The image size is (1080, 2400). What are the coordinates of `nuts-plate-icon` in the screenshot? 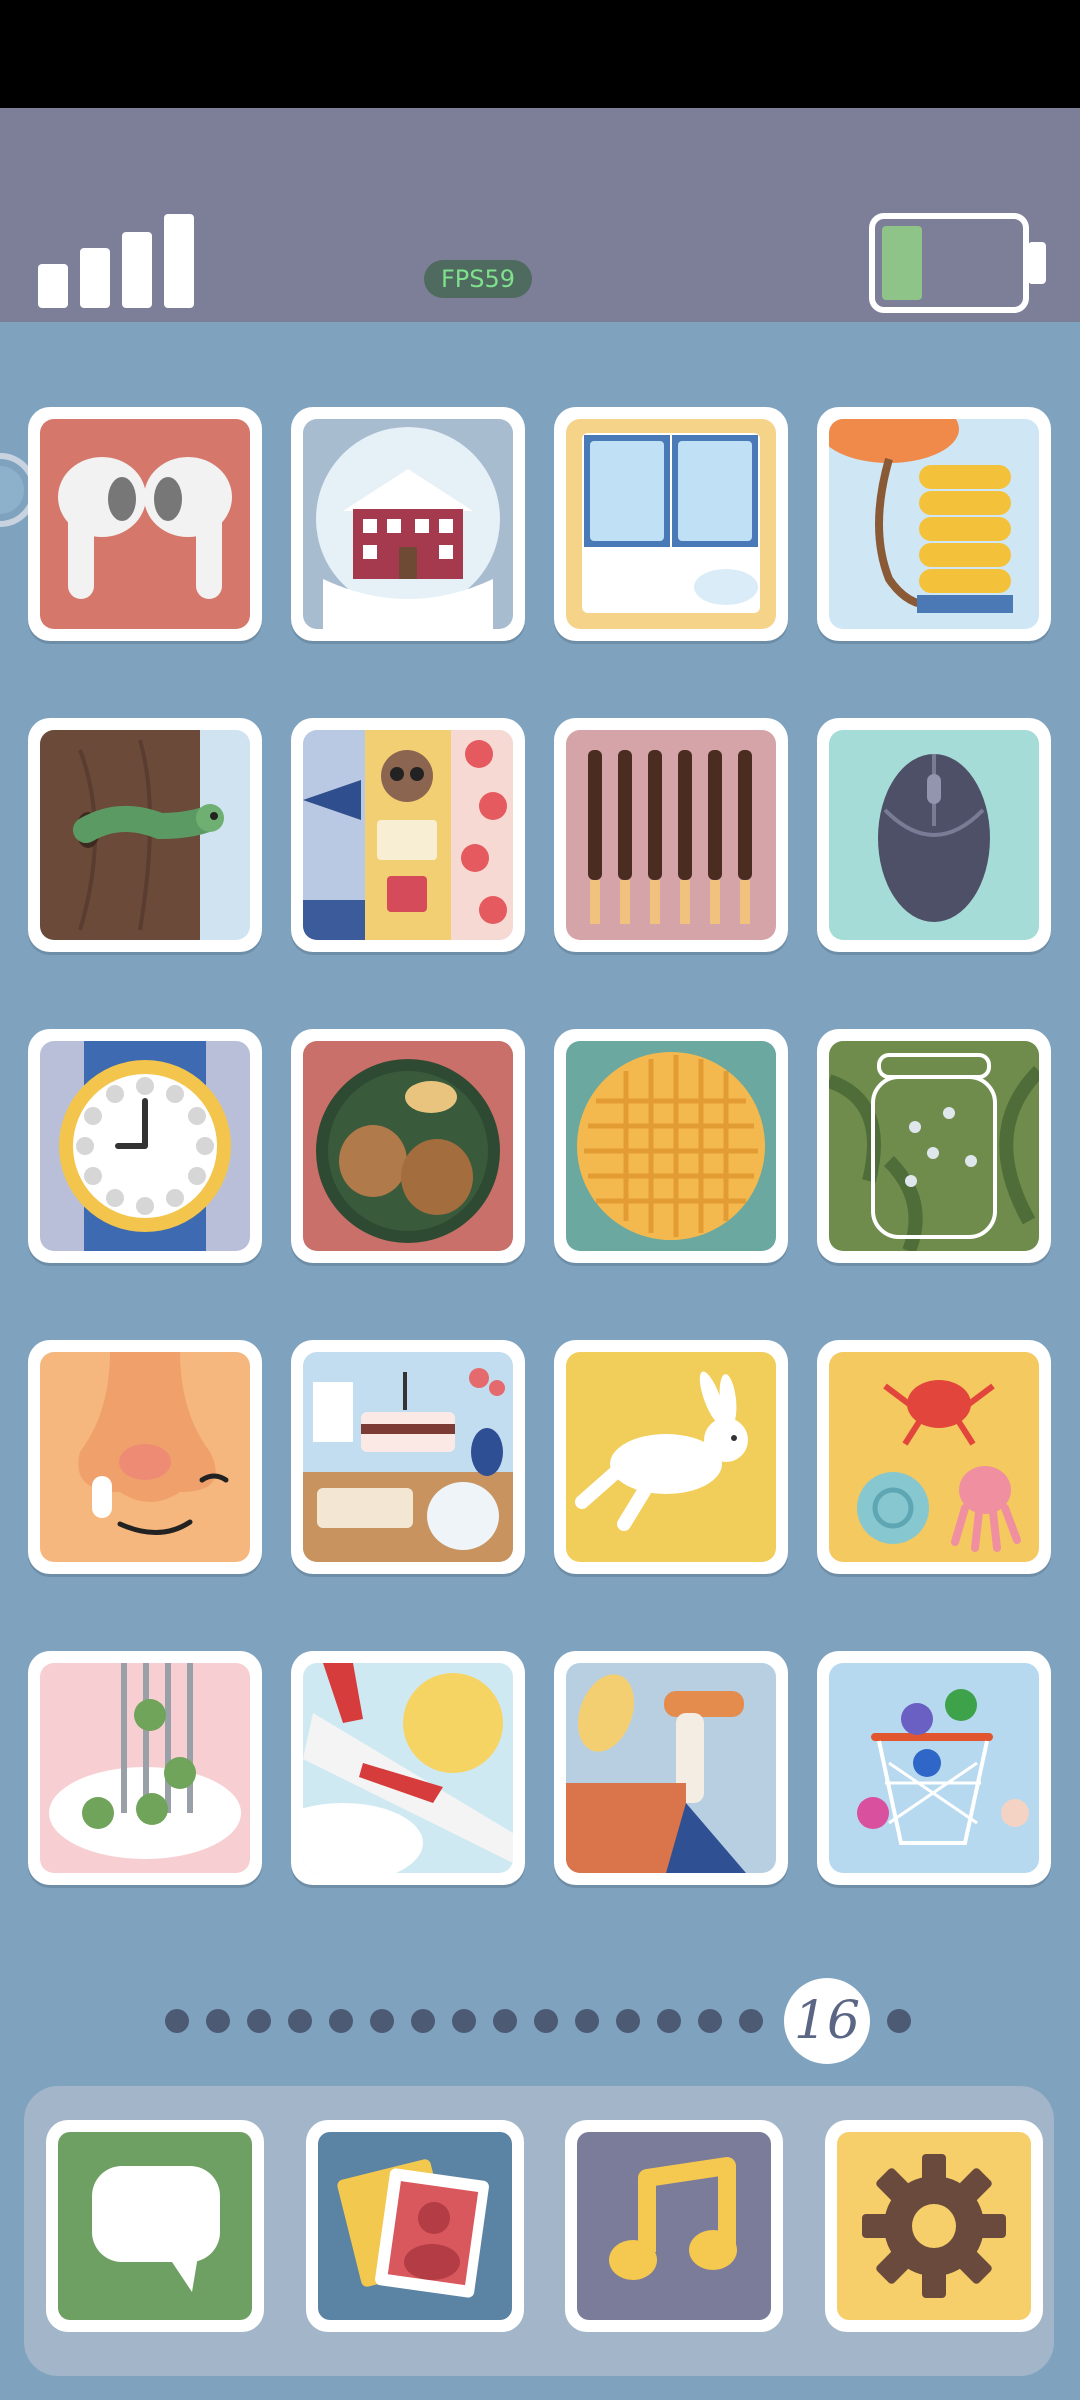 It's located at (408, 1146).